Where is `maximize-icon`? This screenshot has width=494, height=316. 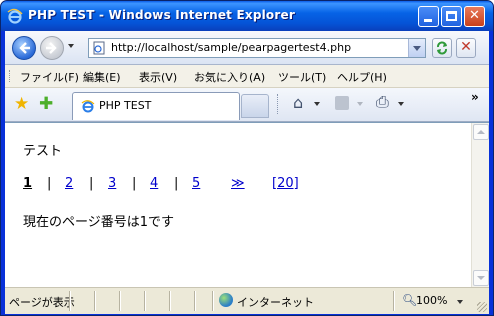 maximize-icon is located at coordinates (451, 16).